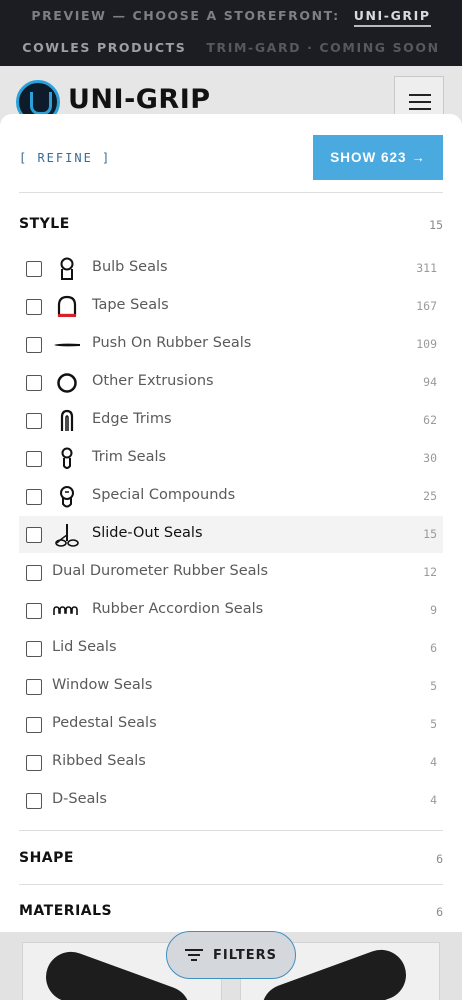 The image size is (462, 1000). Describe the element at coordinates (44, 224) in the screenshot. I see `style-section-title: STYLE` at that location.